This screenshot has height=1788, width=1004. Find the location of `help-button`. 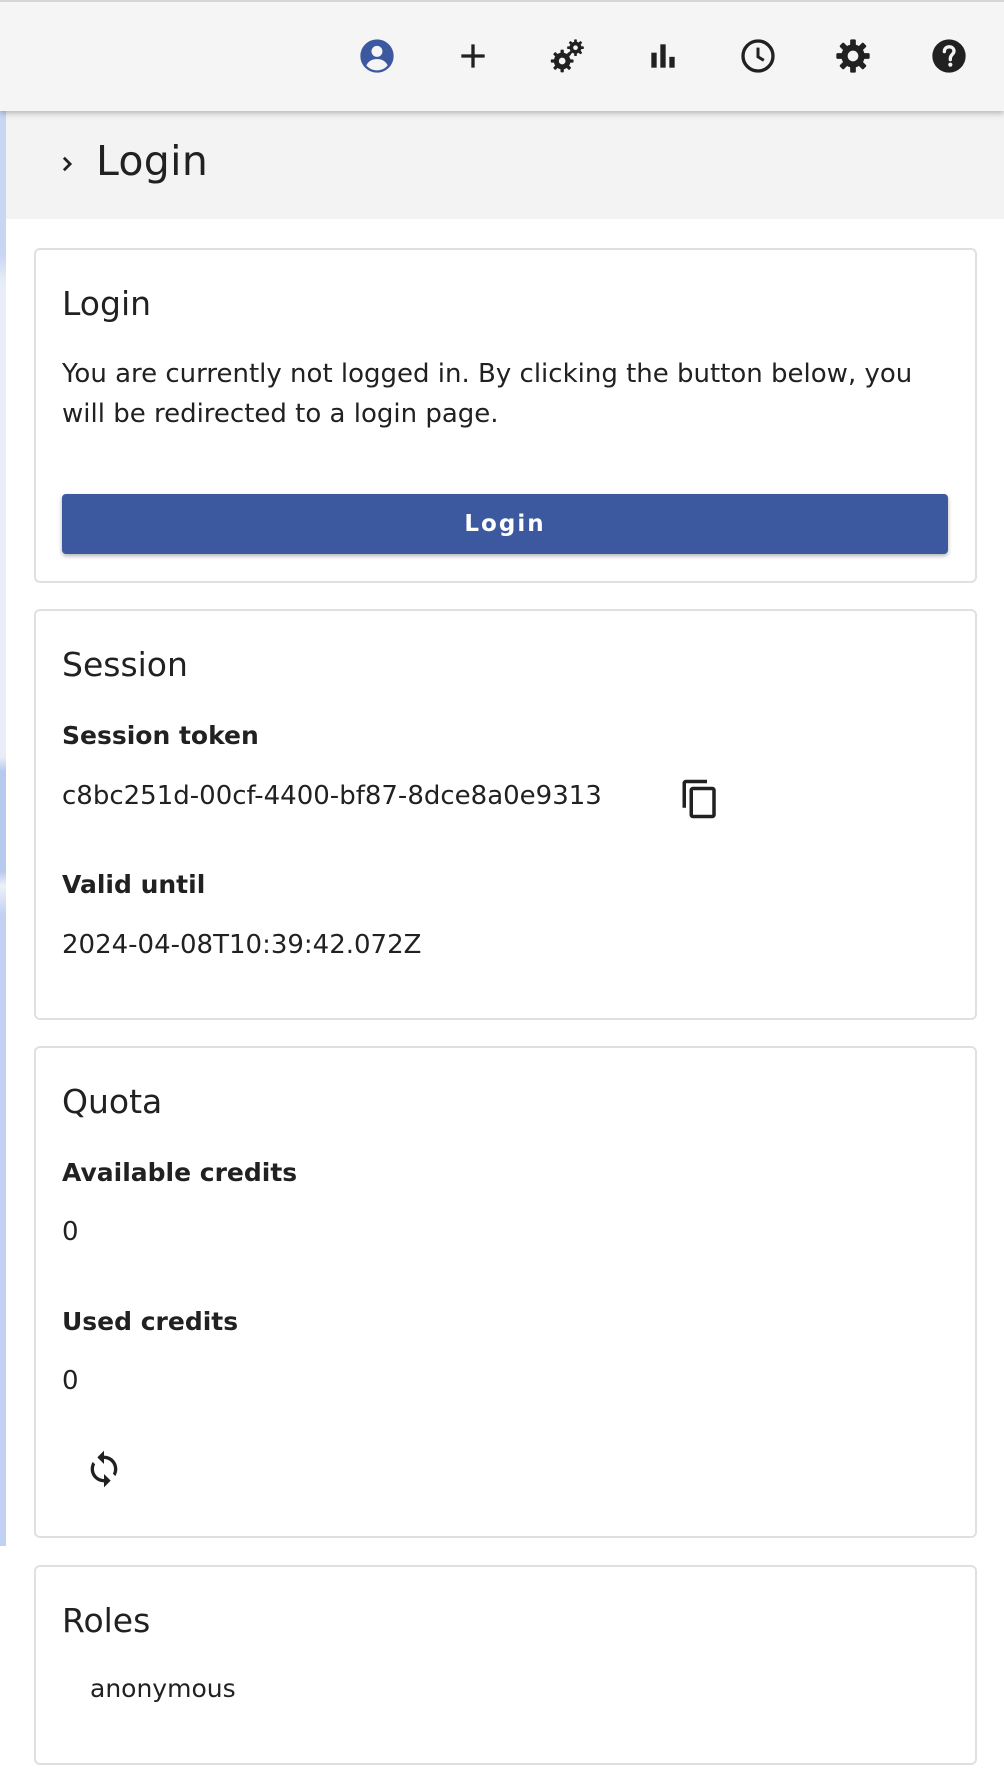

help-button is located at coordinates (949, 56).